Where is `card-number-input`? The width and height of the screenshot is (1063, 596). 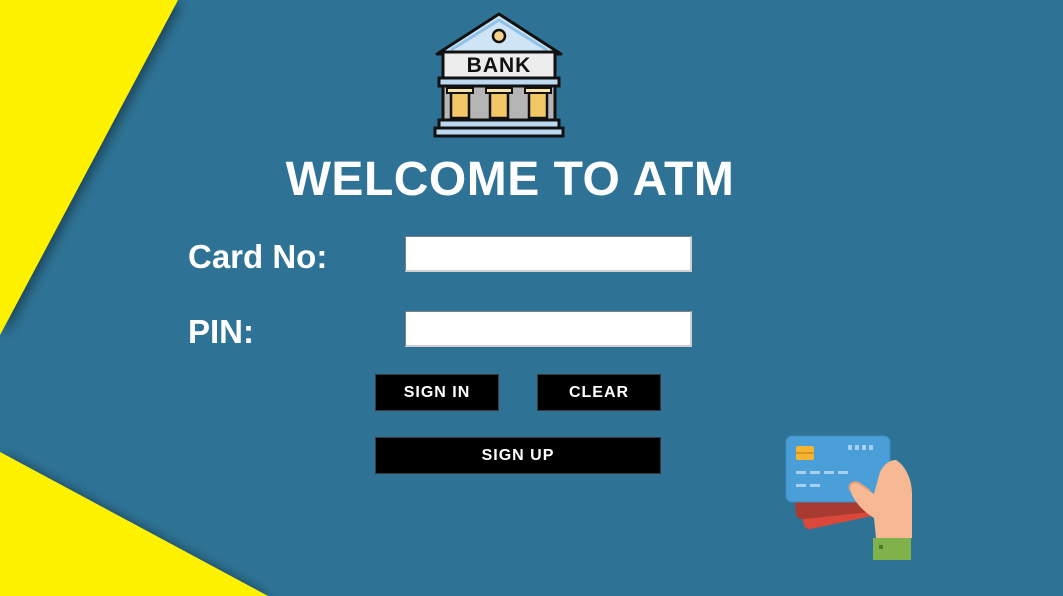 card-number-input is located at coordinates (548, 254).